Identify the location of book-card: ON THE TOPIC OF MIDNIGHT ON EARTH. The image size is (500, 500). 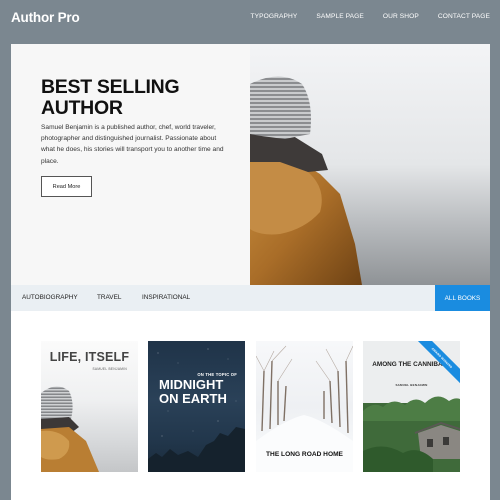
(196, 406).